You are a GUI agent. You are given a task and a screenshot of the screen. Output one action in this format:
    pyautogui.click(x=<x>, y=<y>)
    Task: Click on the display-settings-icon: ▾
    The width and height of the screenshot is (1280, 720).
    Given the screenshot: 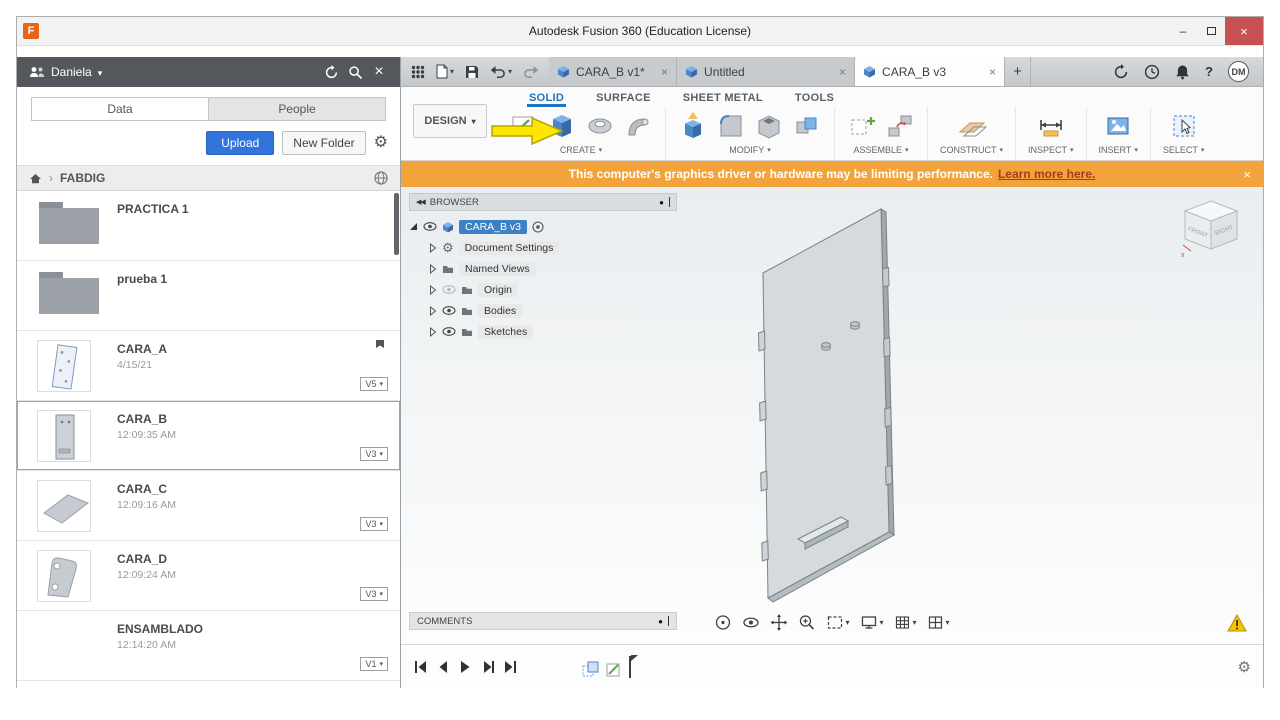 What is the action you would take?
    pyautogui.click(x=872, y=622)
    